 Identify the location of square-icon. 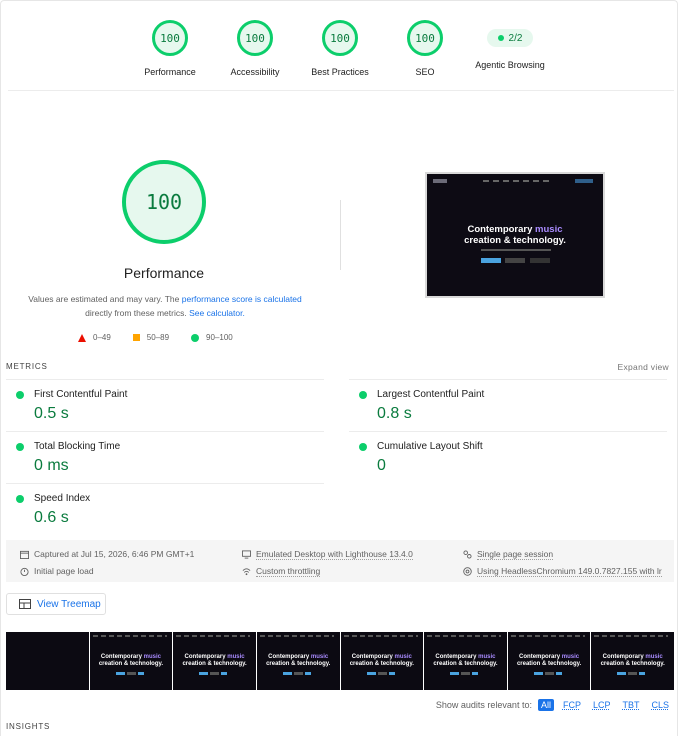
(136, 337).